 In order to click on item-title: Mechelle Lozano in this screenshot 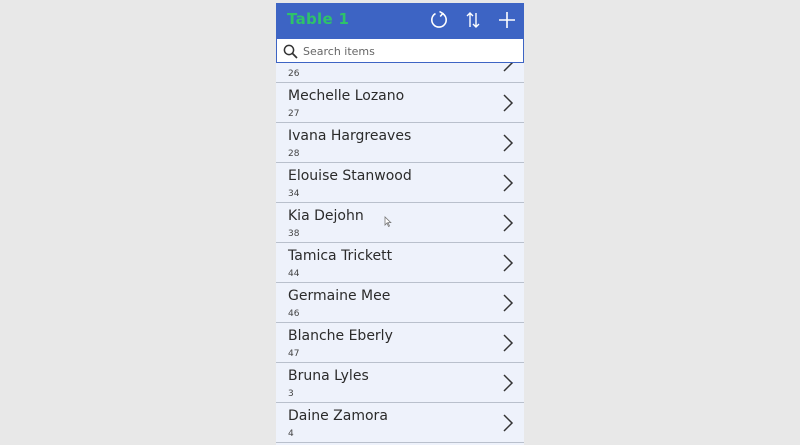, I will do `click(346, 96)`.